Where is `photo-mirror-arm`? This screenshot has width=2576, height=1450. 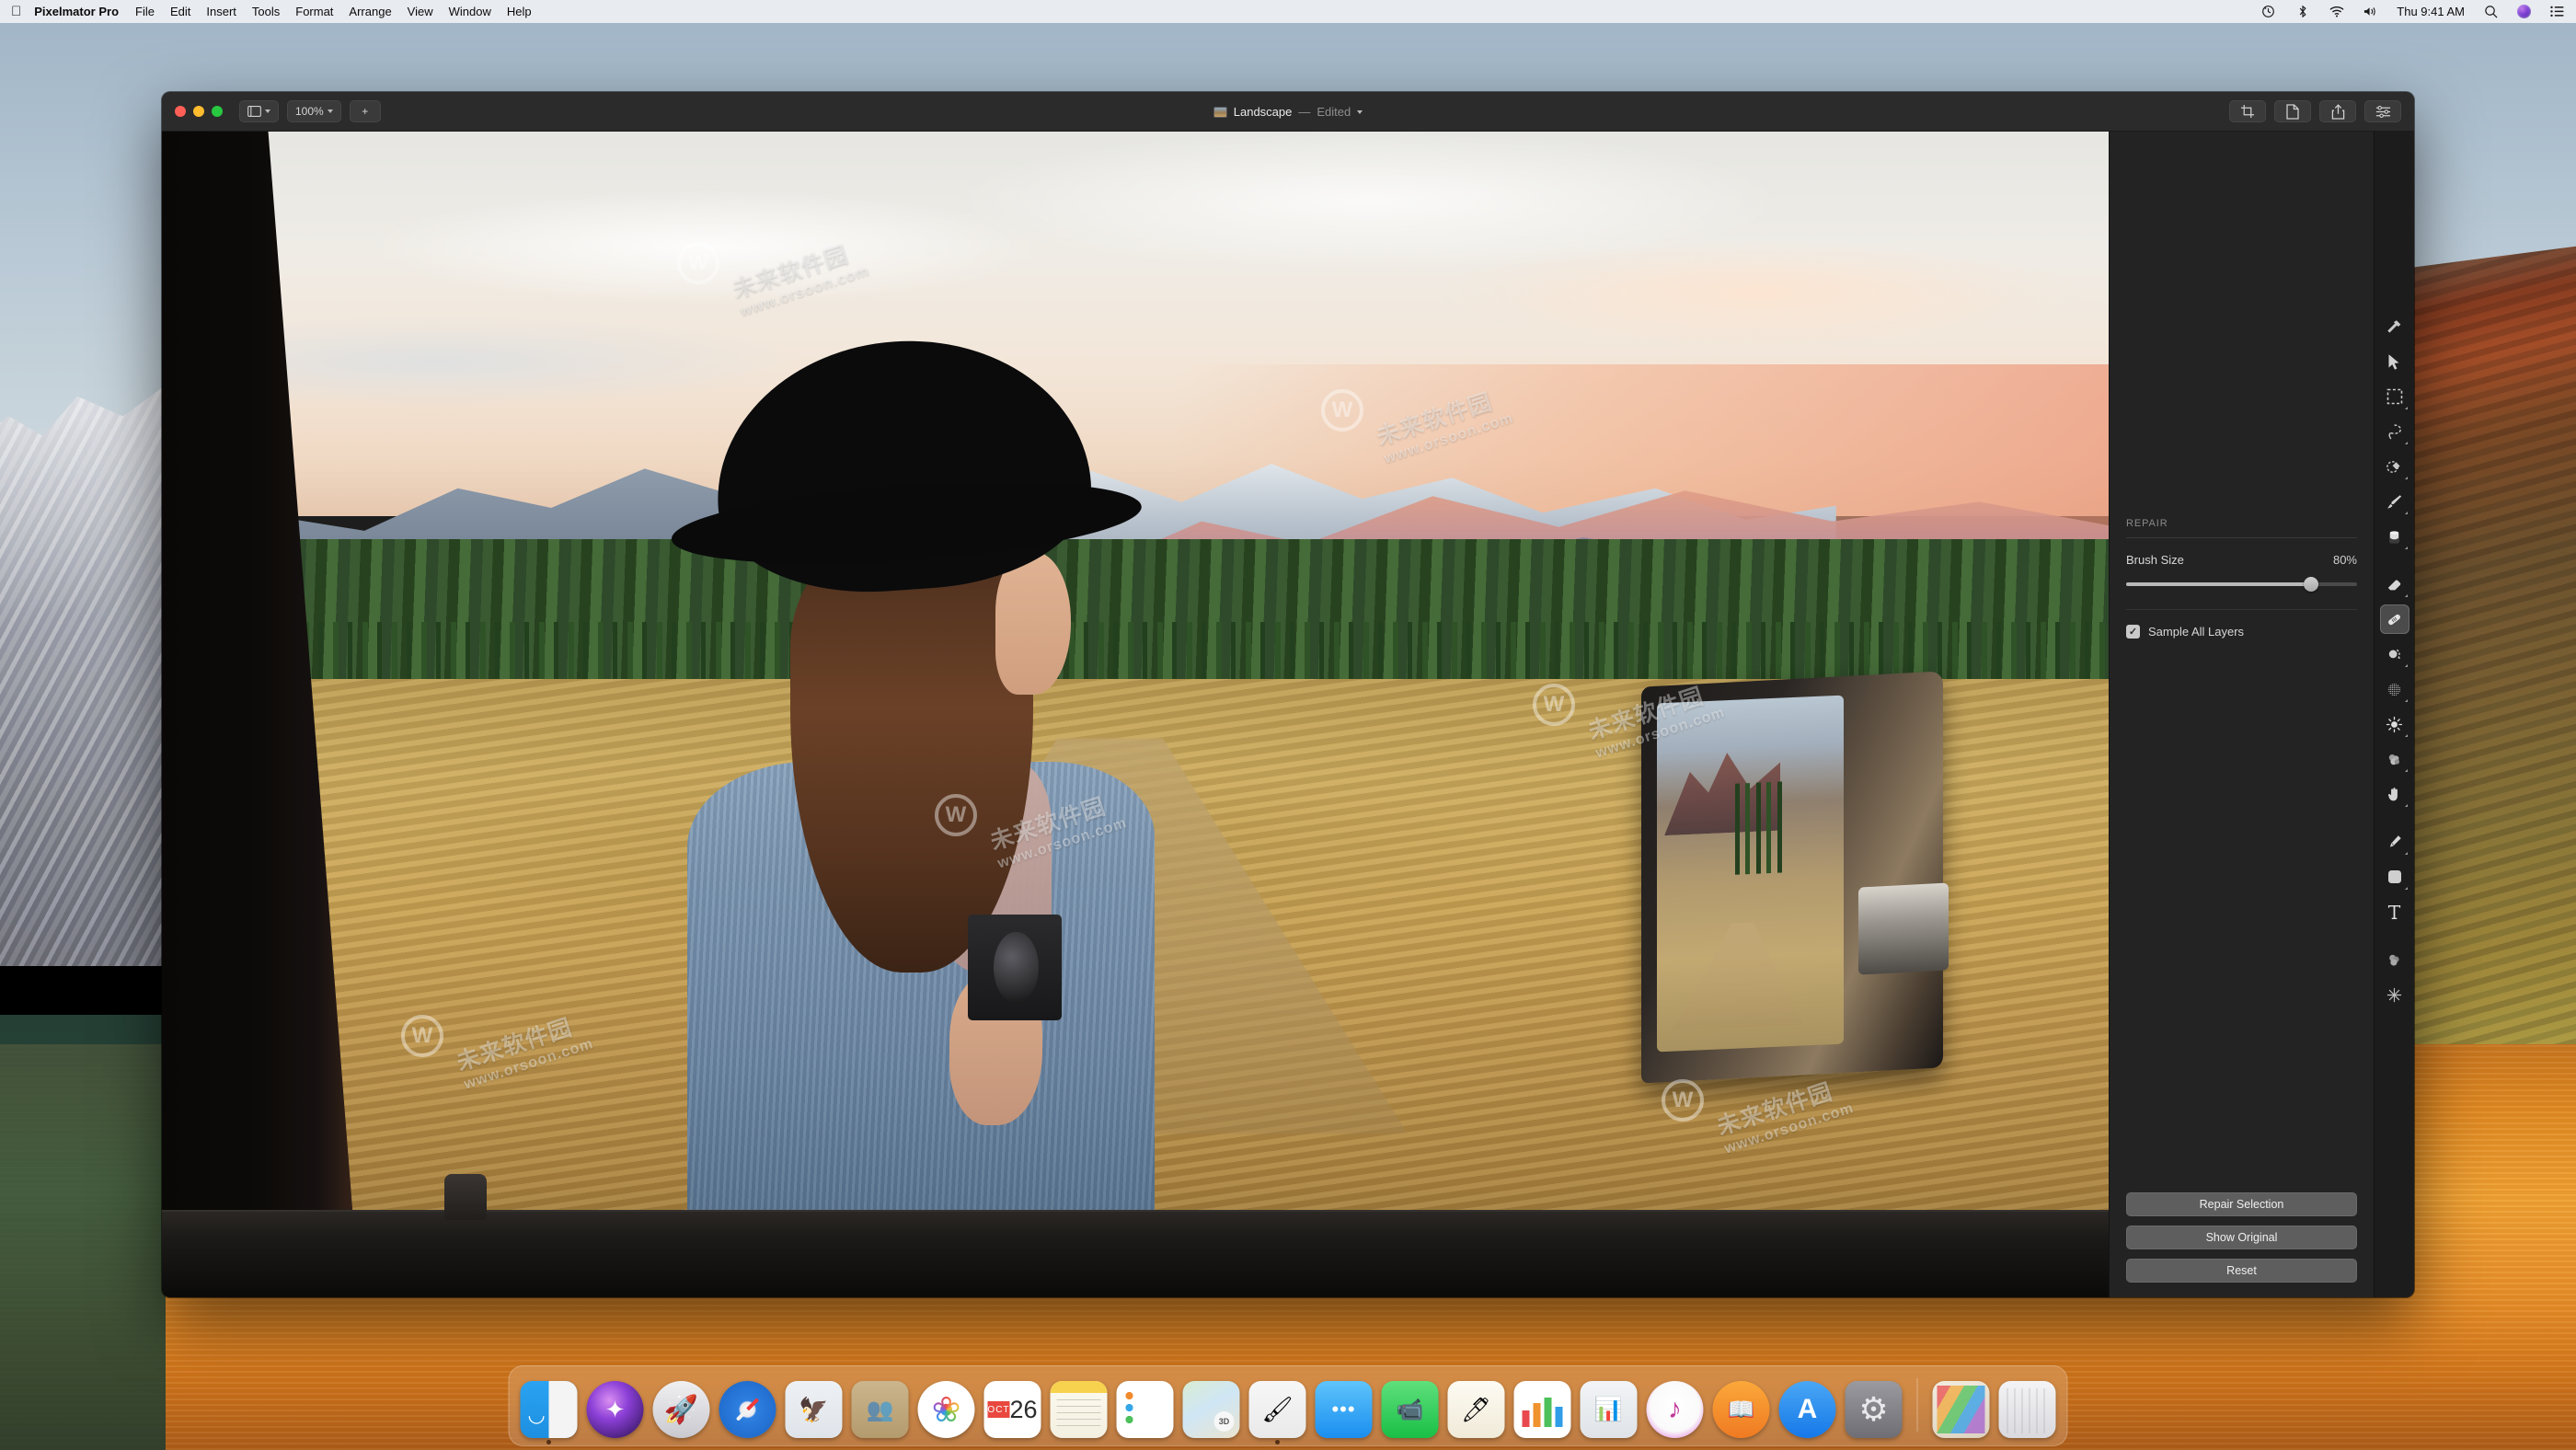 photo-mirror-arm is located at coordinates (1903, 929).